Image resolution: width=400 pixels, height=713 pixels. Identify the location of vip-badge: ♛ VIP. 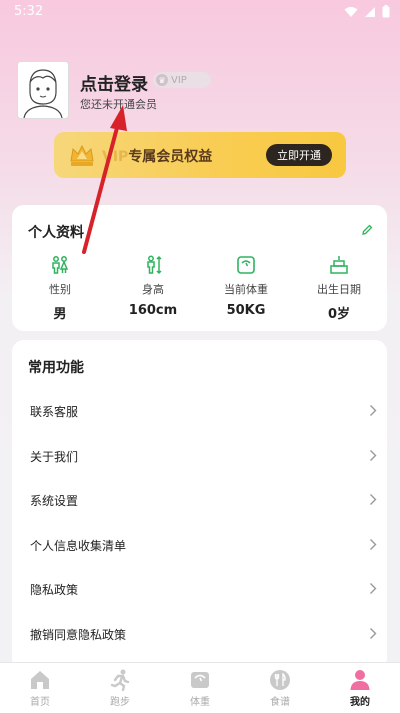
(182, 80).